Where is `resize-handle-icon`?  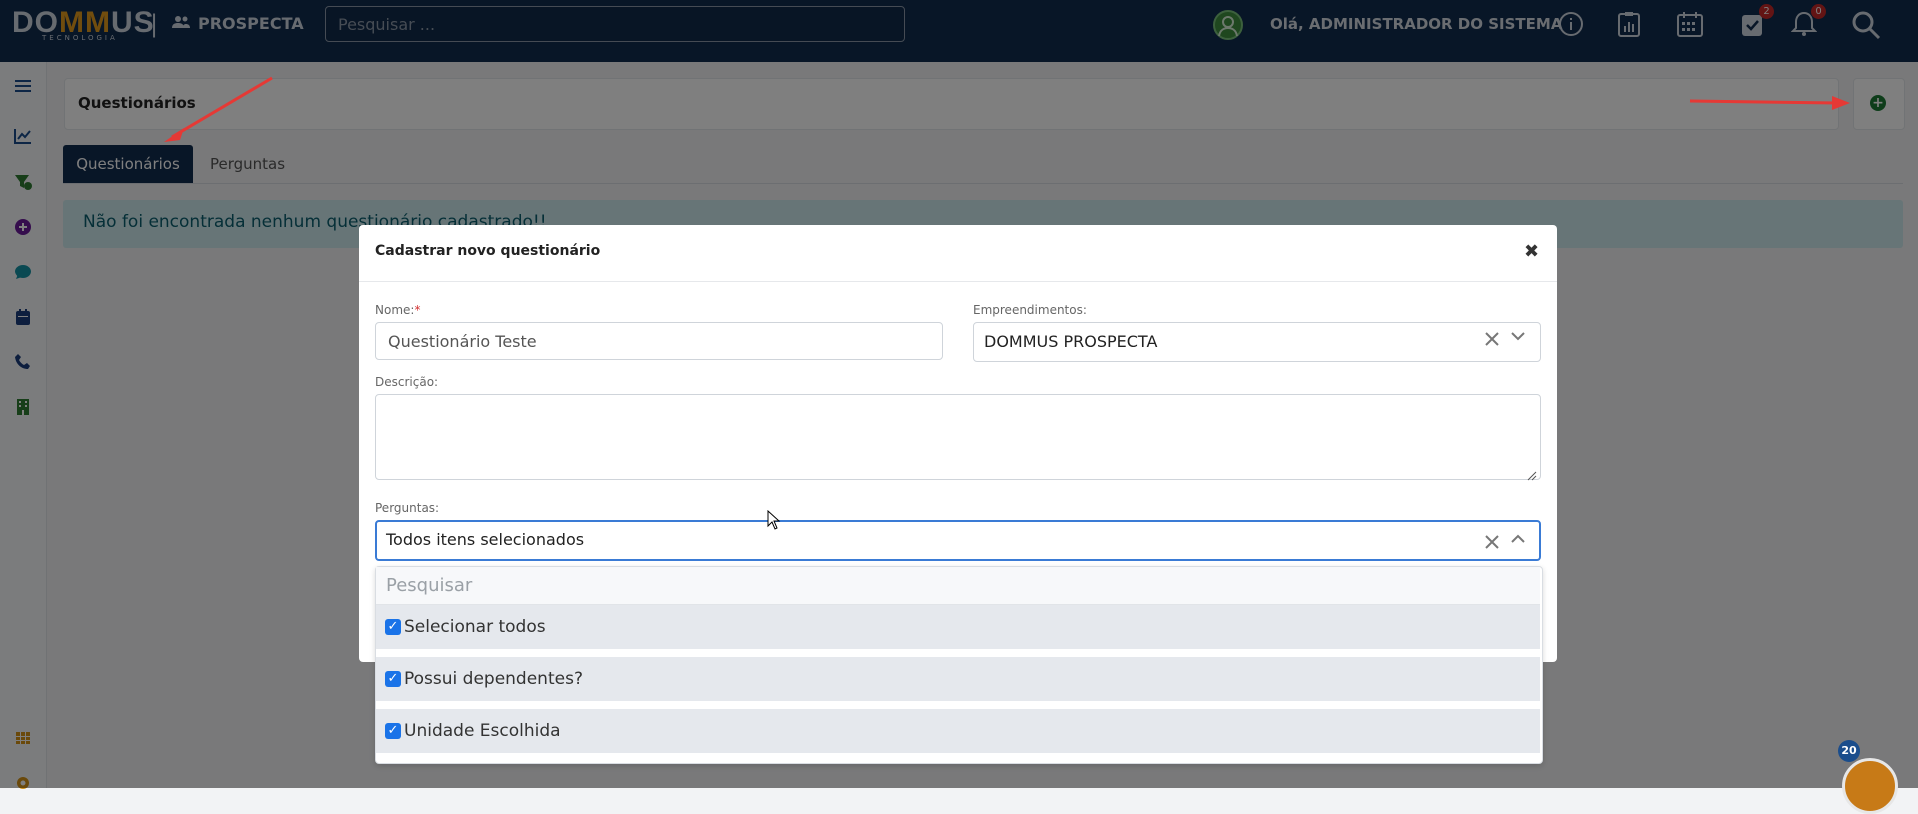
resize-handle-icon is located at coordinates (1532, 475).